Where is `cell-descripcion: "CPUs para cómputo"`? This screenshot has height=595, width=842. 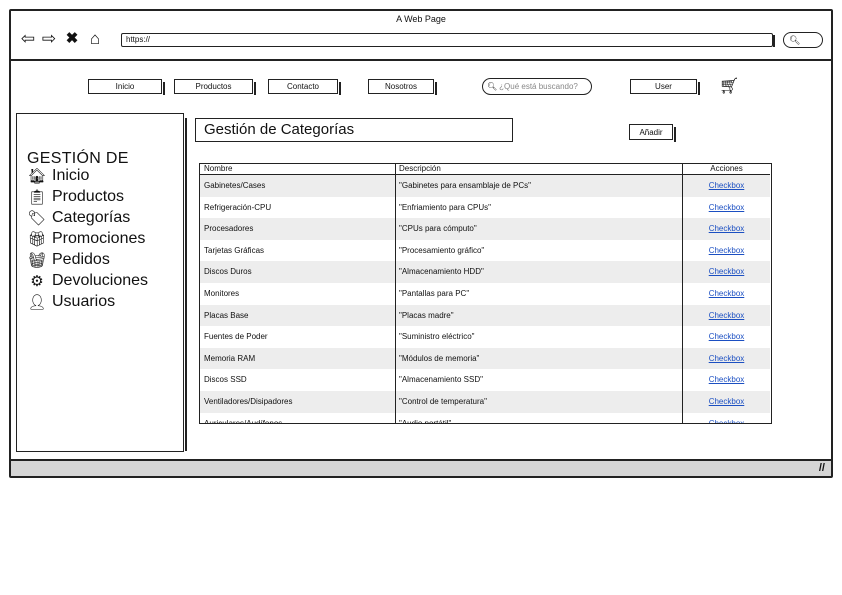 cell-descripcion: "CPUs para cómputo" is located at coordinates (438, 229).